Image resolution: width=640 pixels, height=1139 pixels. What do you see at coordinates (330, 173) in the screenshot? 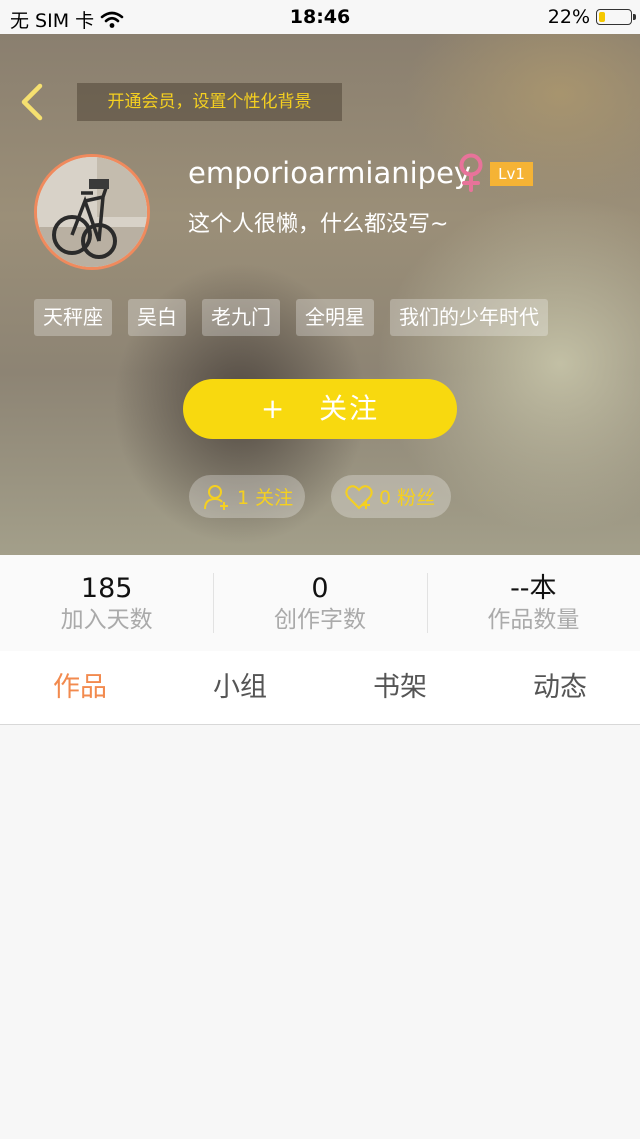
I see `username: emporioarmianipey` at bounding box center [330, 173].